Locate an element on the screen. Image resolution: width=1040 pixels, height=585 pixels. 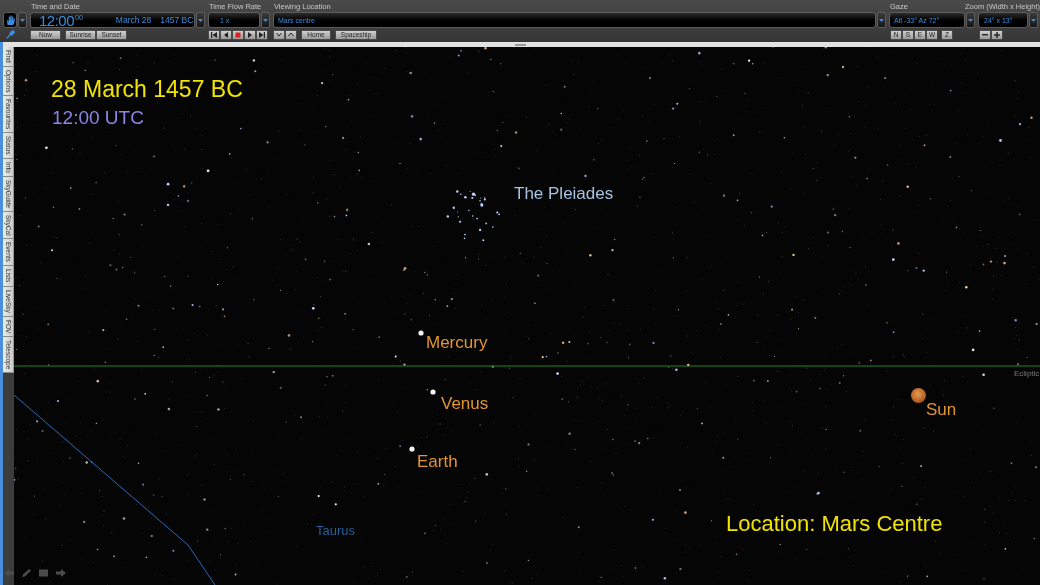
time-text: 12:00 is located at coordinates (57, 20).